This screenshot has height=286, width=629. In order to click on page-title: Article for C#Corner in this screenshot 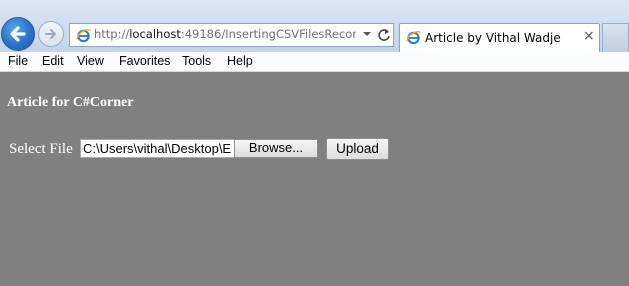, I will do `click(70, 102)`.